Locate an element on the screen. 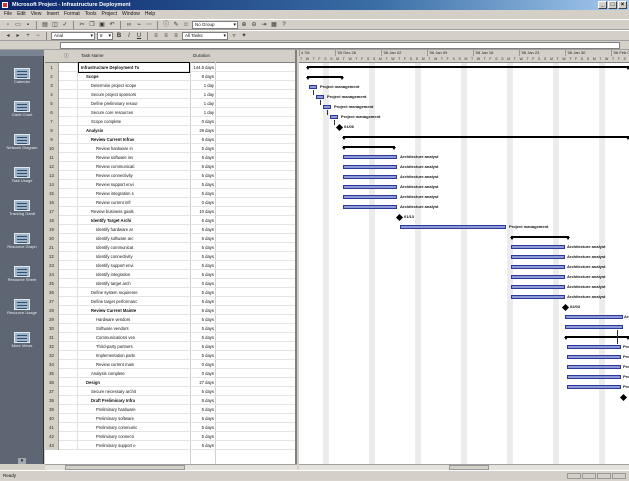 The height and width of the screenshot is (481, 629). table-row: 5 Define preliminary resour 1 day is located at coordinates (170, 103).